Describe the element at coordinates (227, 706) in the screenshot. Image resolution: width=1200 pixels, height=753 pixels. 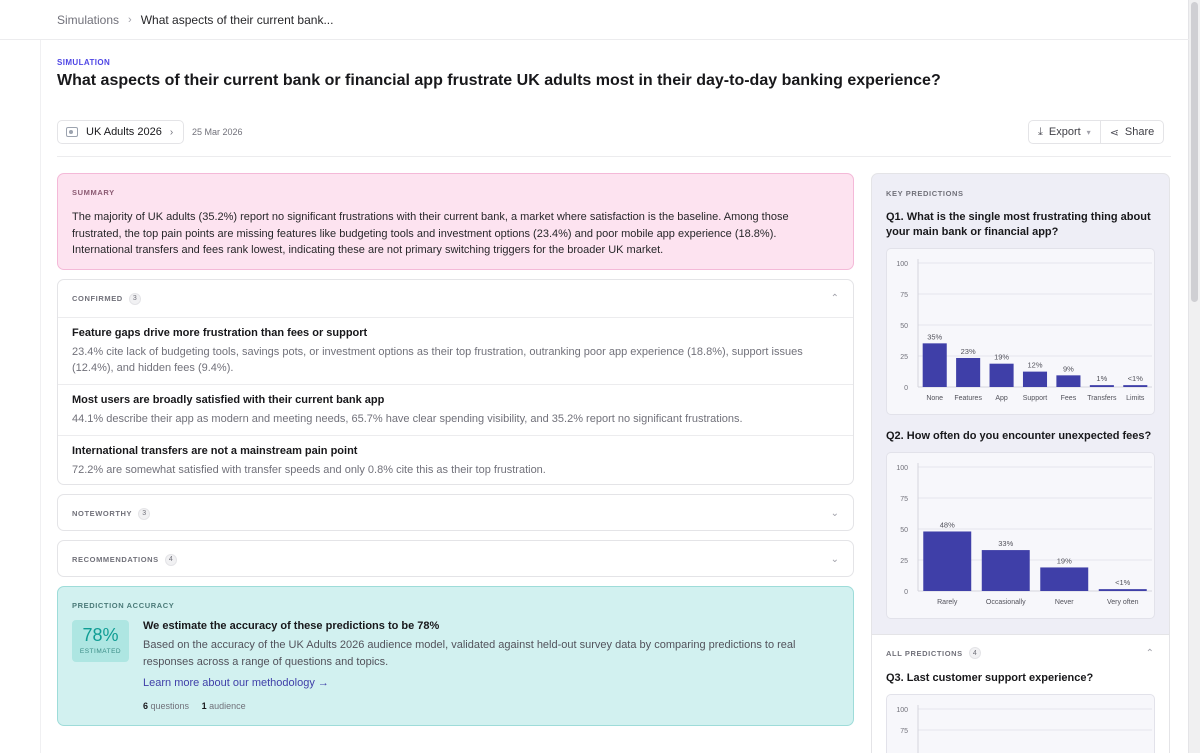
I see `audience-count-label: audience` at that location.